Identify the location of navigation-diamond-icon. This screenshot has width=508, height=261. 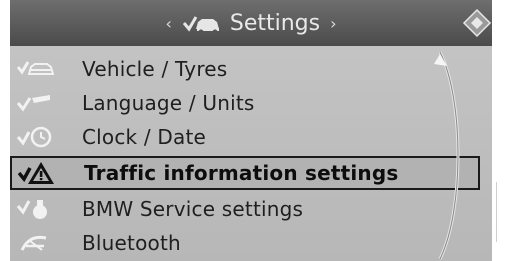
(477, 23).